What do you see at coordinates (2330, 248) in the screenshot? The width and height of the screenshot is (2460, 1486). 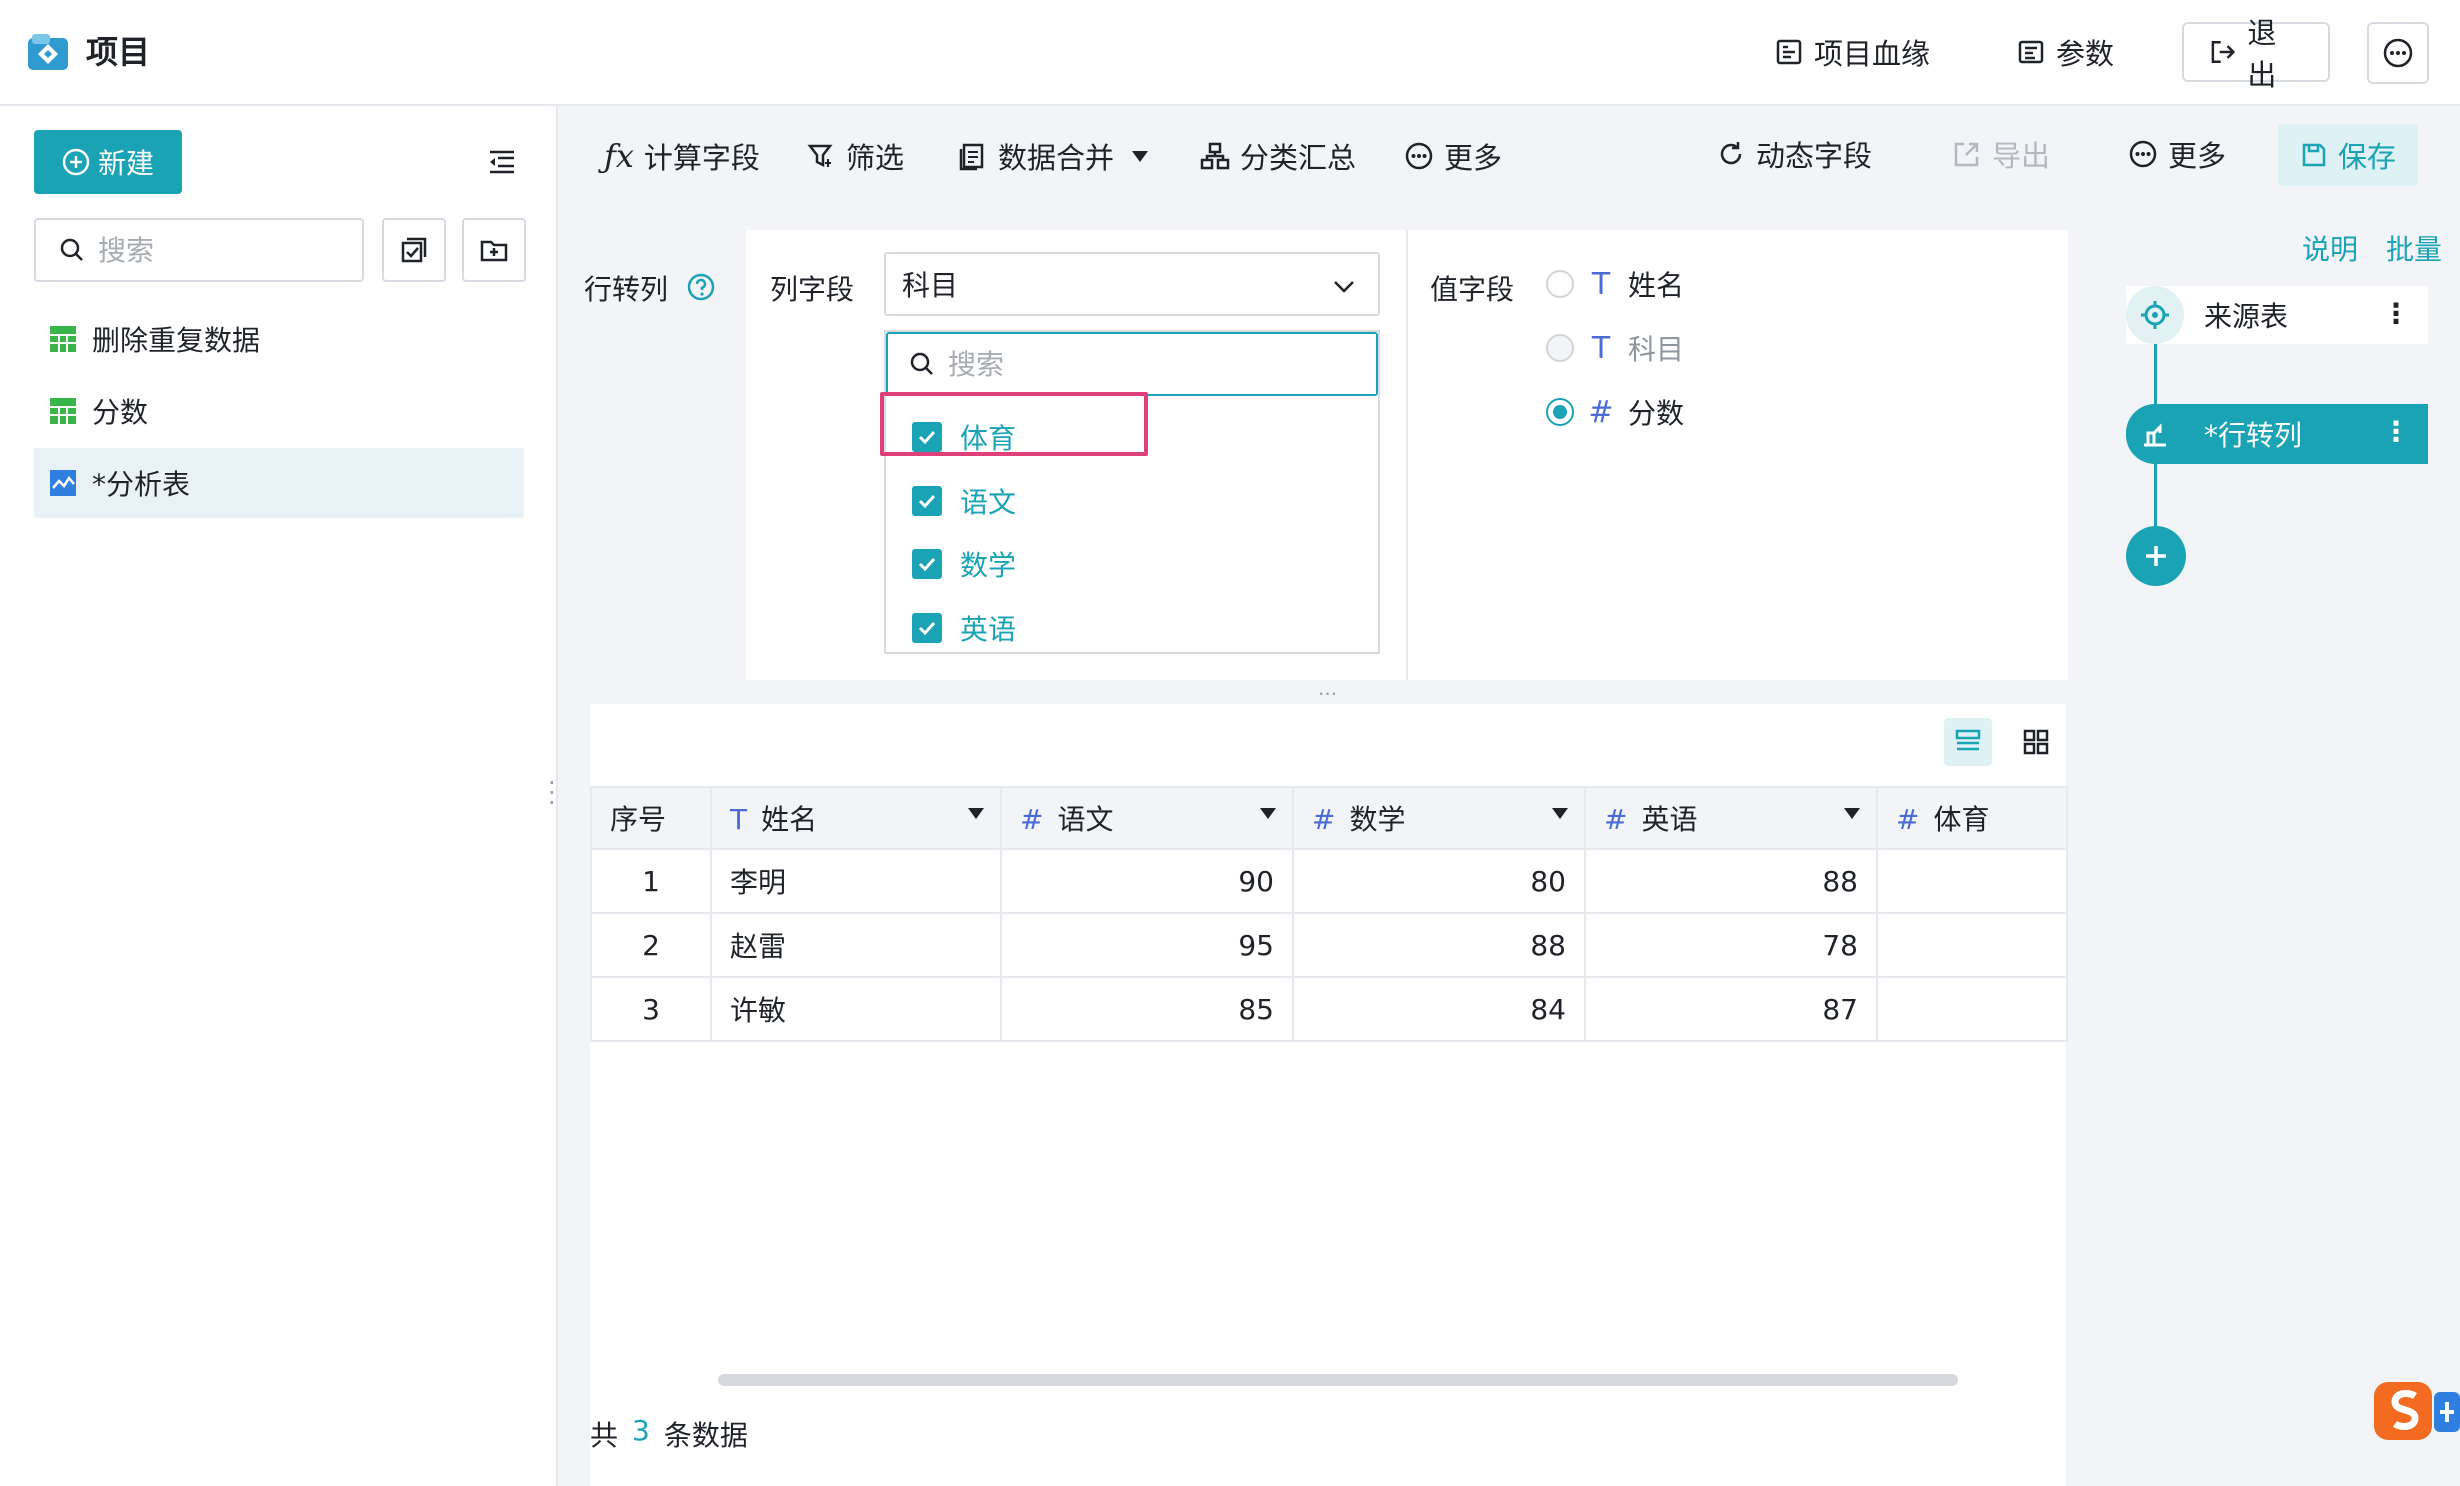 I see `explain-link: 说明` at bounding box center [2330, 248].